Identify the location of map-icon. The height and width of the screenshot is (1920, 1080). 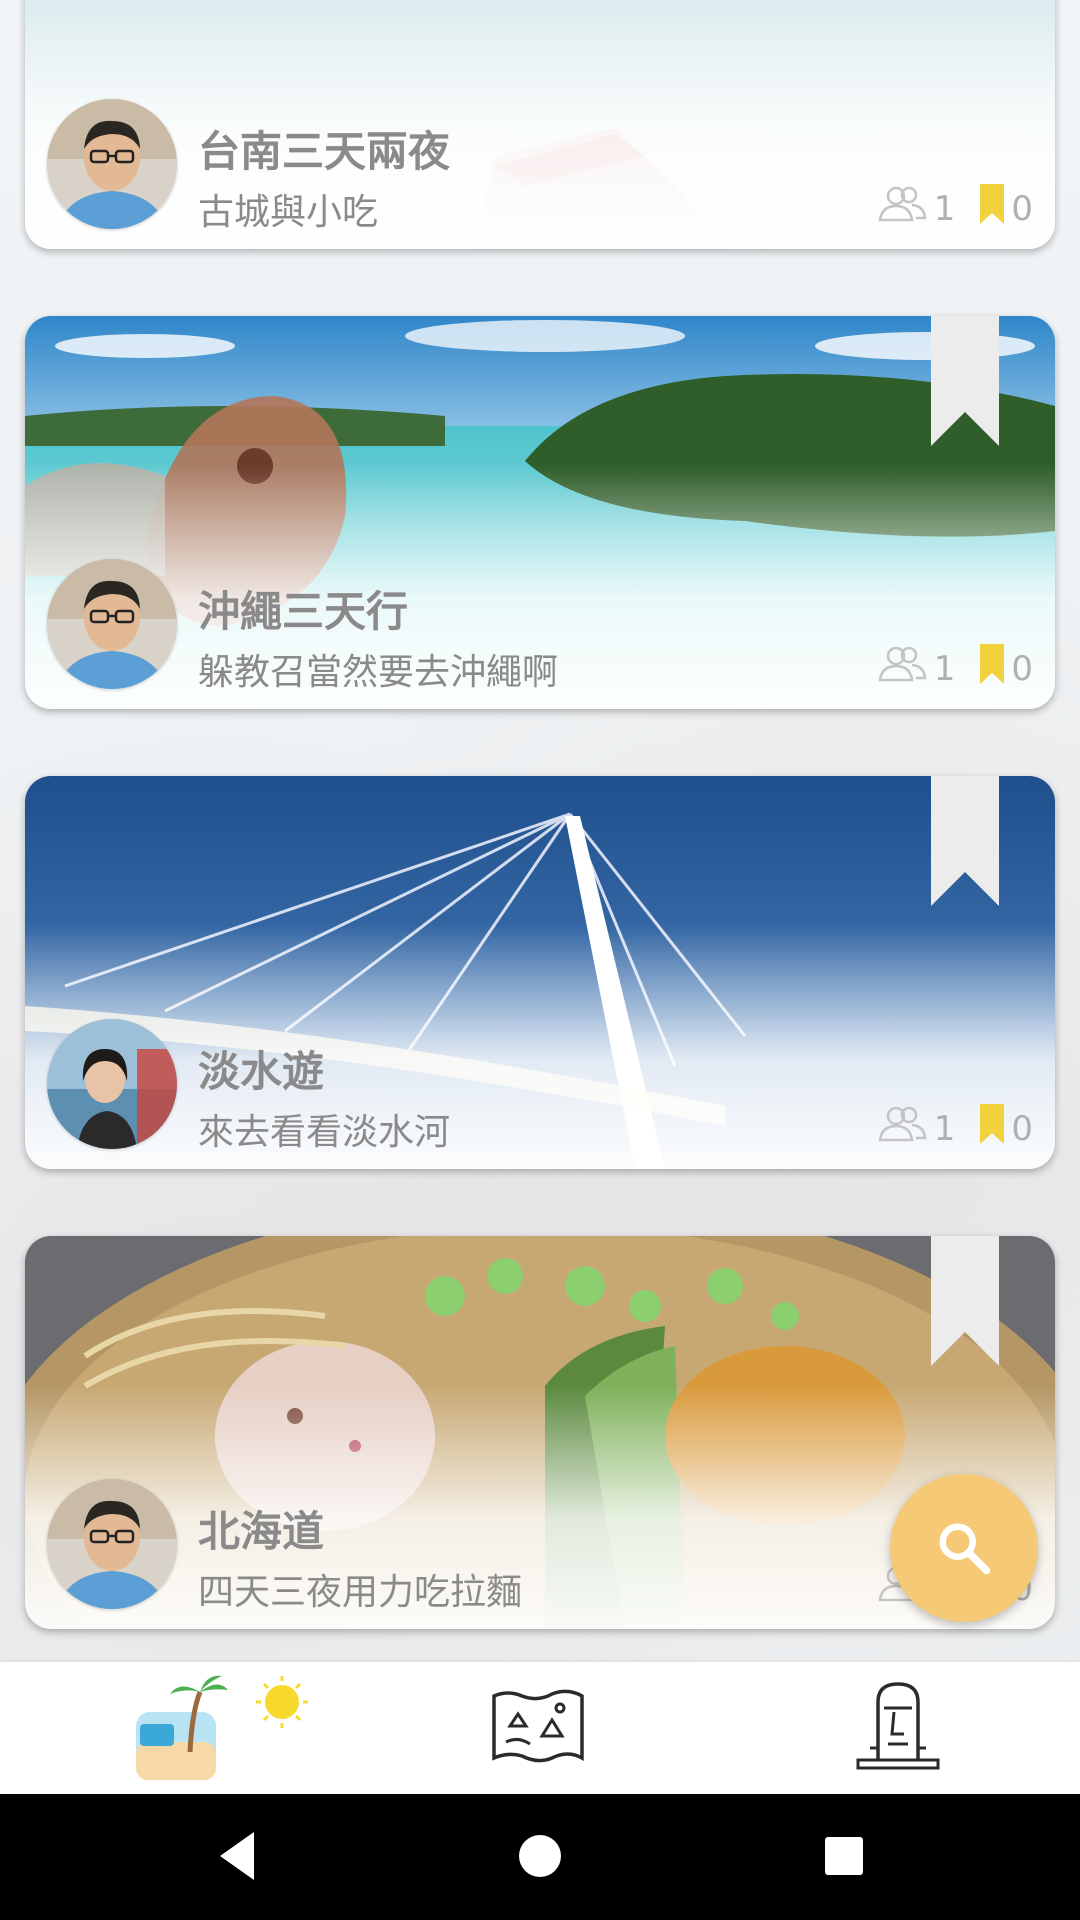
(538, 1726).